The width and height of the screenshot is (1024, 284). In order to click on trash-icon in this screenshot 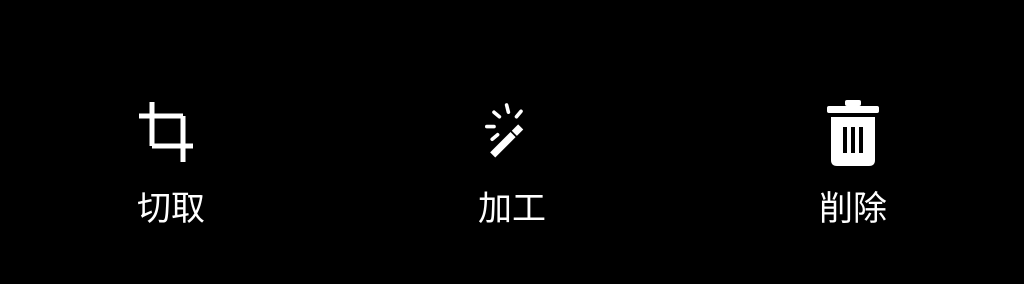, I will do `click(853, 134)`.